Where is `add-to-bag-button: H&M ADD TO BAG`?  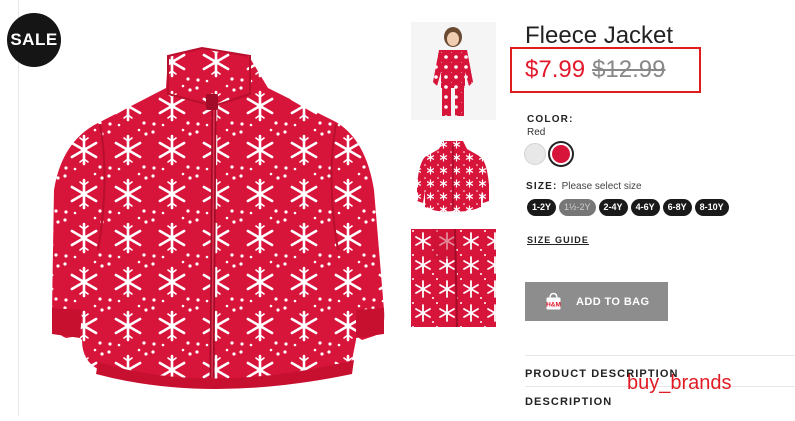 add-to-bag-button: H&M ADD TO BAG is located at coordinates (596, 301).